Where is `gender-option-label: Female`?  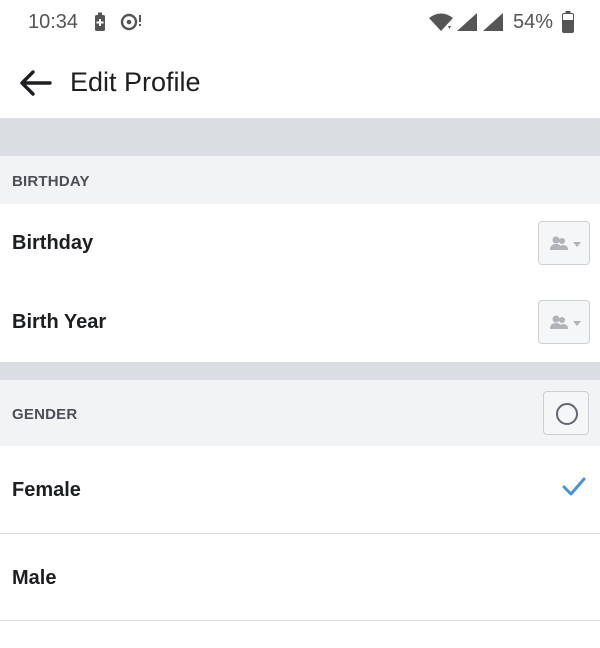 gender-option-label: Female is located at coordinates (46, 490).